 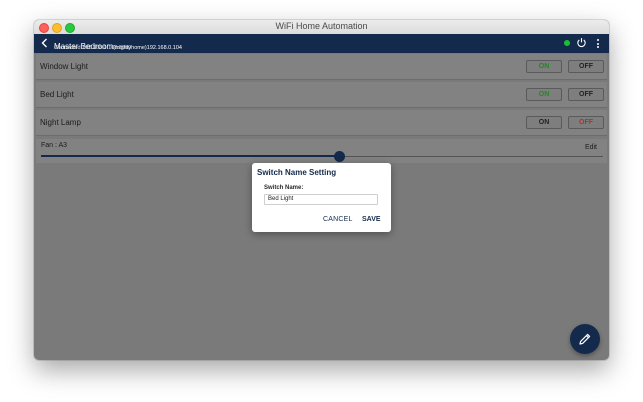 I want to click on edit-fab-button, so click(x=585, y=339).